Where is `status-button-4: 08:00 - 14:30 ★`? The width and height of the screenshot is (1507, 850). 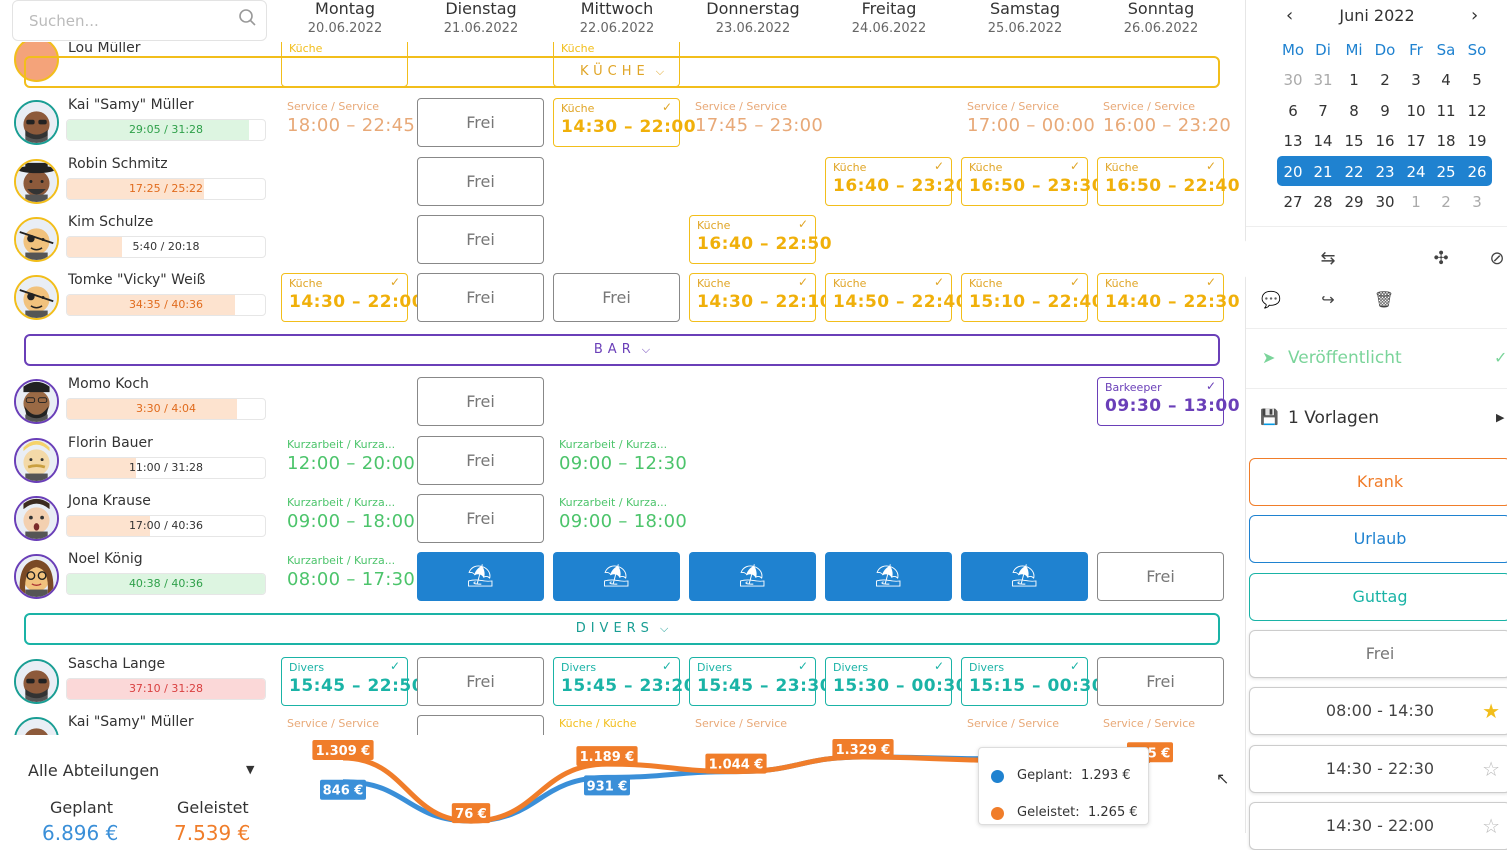
status-button-4: 08:00 - 14:30 ★ is located at coordinates (1378, 711).